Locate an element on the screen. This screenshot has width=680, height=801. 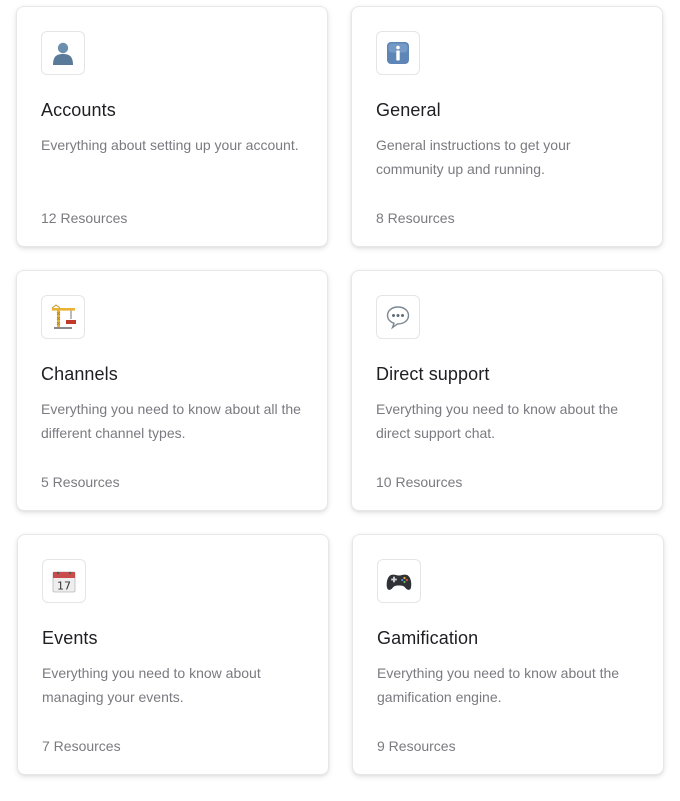
game-controller-icon is located at coordinates (399, 581).